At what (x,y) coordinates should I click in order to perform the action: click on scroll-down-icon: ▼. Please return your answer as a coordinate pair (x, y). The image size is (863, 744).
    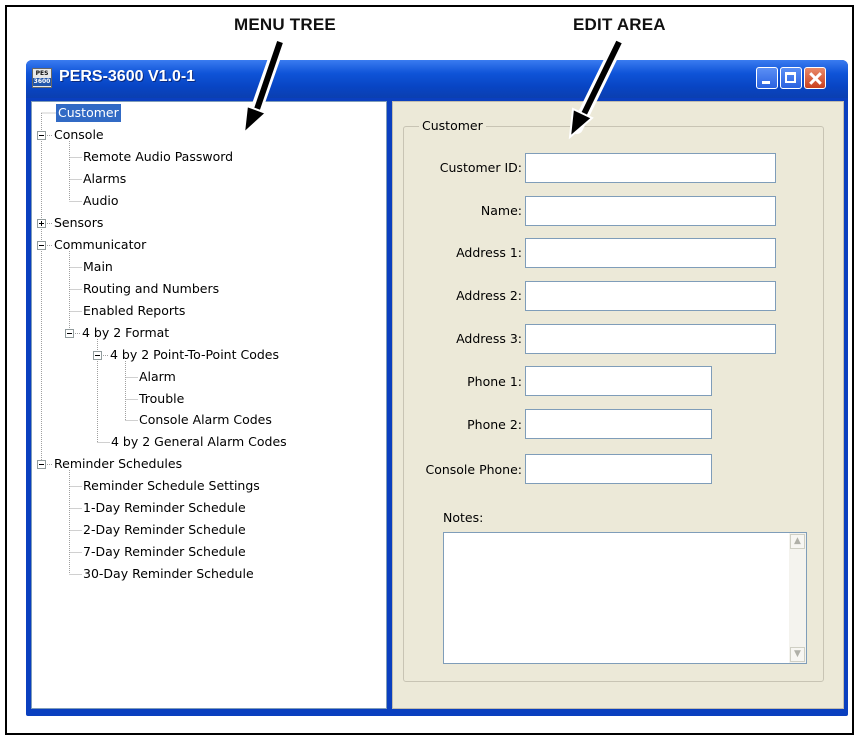
    Looking at the image, I should click on (797, 654).